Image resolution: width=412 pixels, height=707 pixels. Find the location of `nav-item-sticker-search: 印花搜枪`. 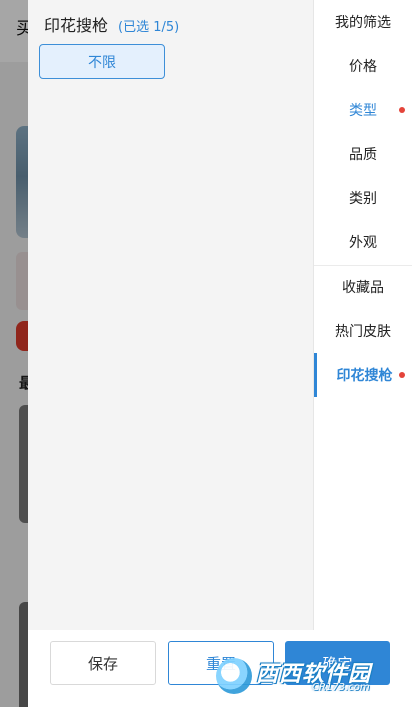

nav-item-sticker-search: 印花搜枪 is located at coordinates (363, 375).